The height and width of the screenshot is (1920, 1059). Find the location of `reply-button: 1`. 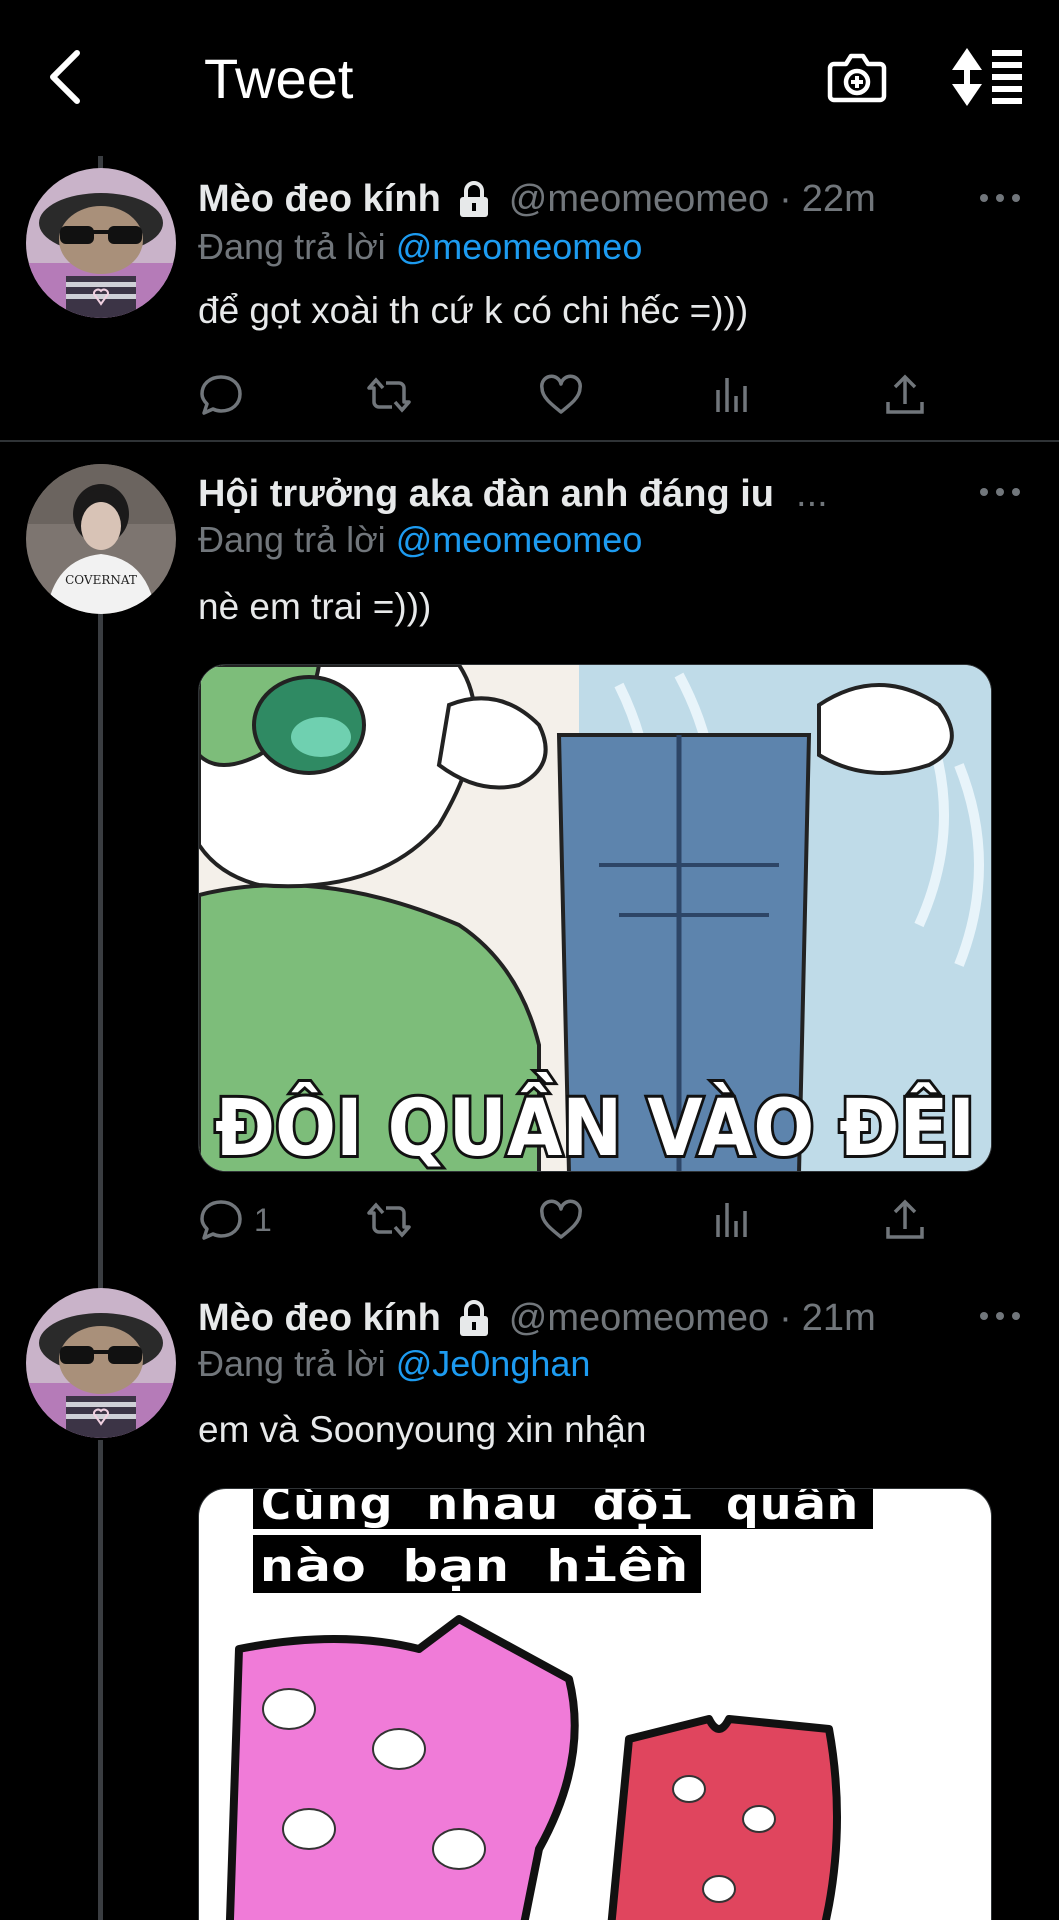

reply-button: 1 is located at coordinates (235, 1220).